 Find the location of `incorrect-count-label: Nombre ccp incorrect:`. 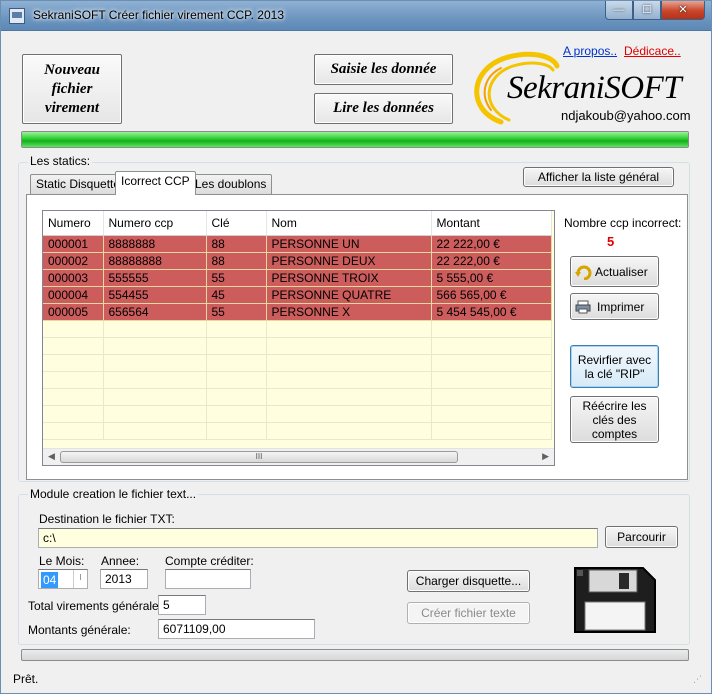

incorrect-count-label: Nombre ccp incorrect: is located at coordinates (623, 223).